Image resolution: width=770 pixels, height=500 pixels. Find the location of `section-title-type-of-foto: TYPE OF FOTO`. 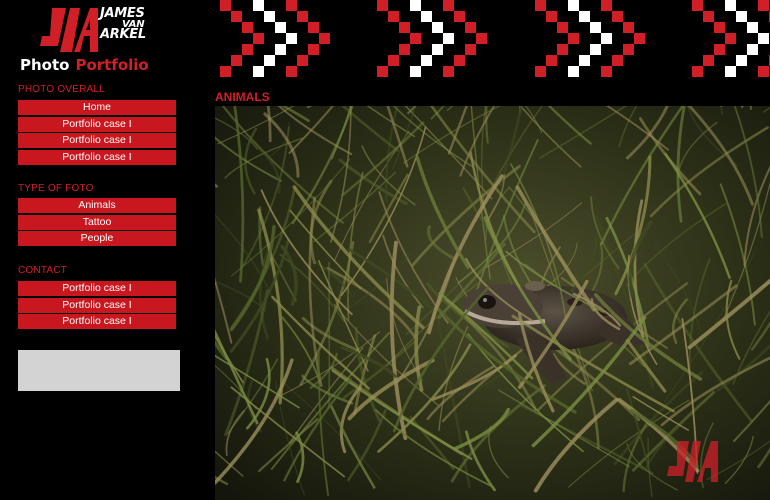

section-title-type-of-foto: TYPE OF FOTO is located at coordinates (56, 188).